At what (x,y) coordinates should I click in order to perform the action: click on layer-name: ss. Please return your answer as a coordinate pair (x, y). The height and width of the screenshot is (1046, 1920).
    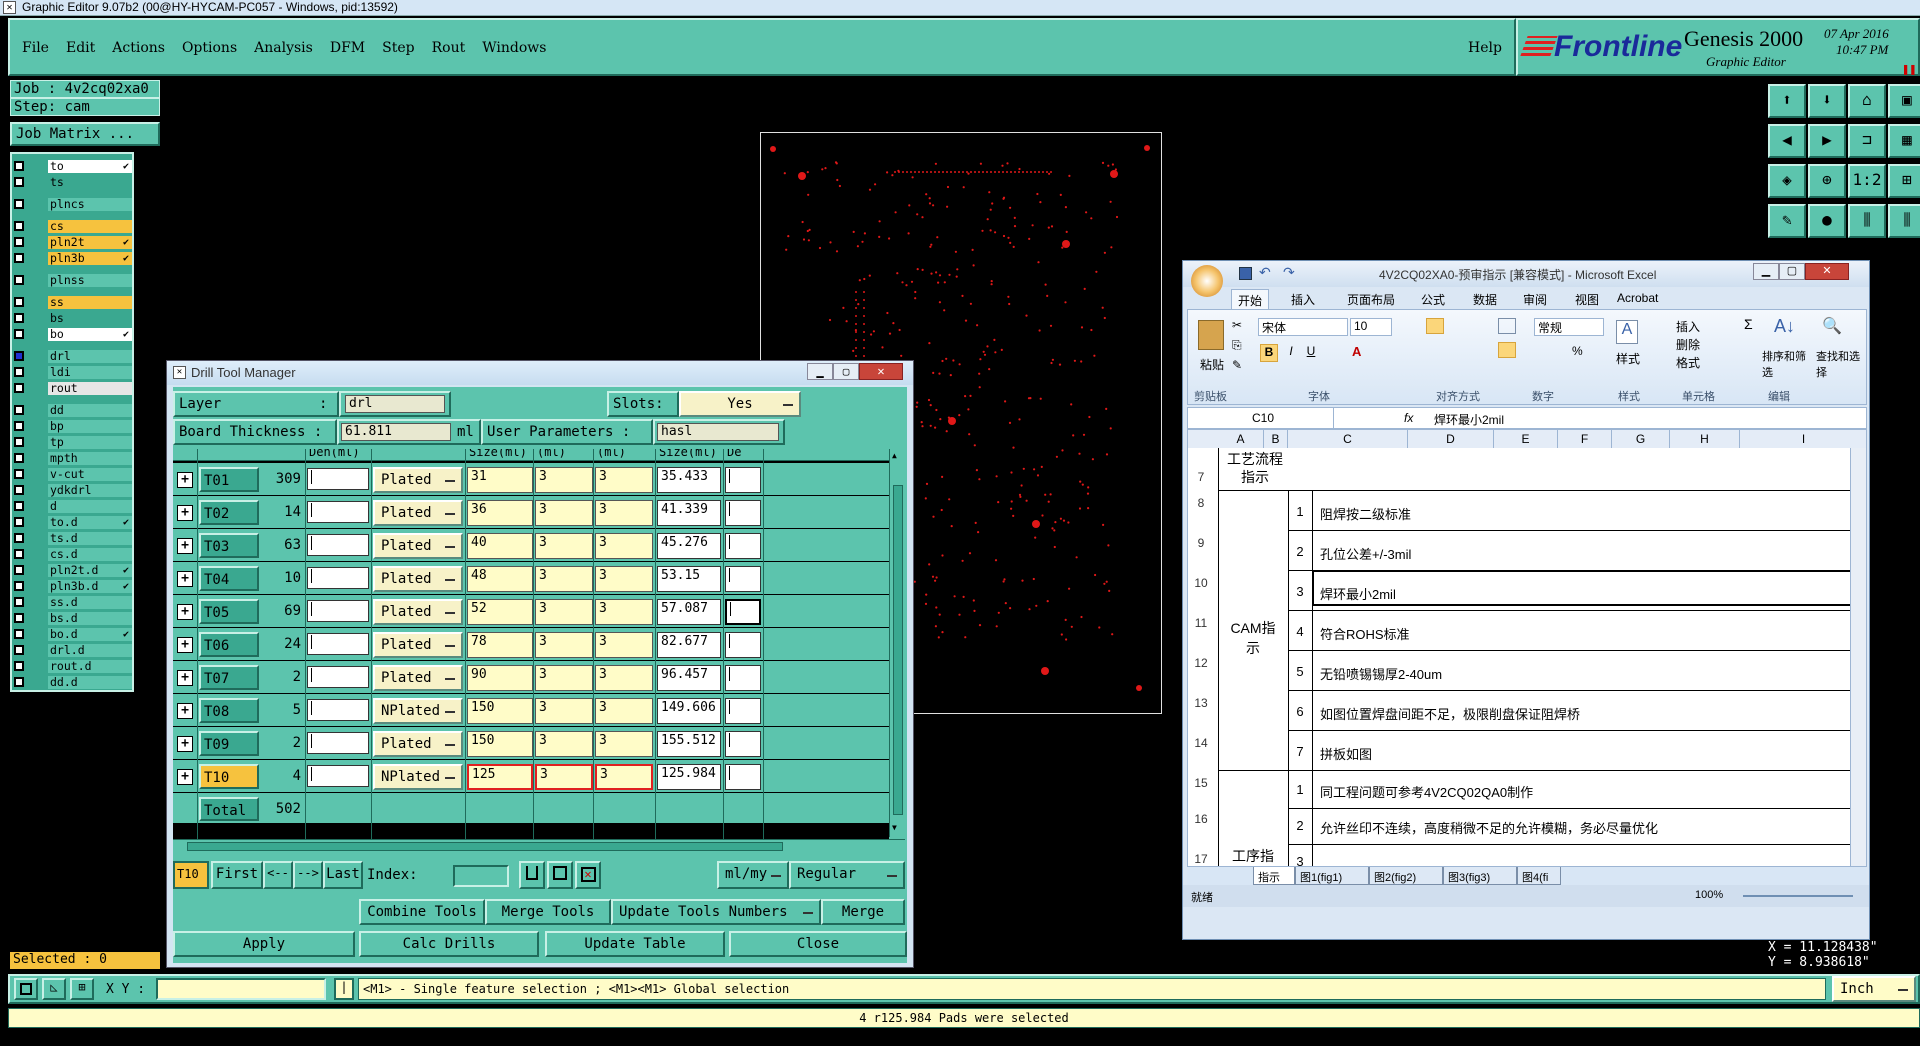
    Looking at the image, I should click on (90, 302).